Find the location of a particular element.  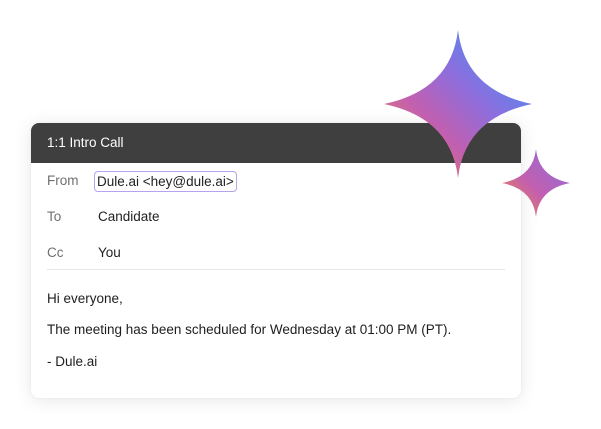

email-title: 1:1 Intro Call is located at coordinates (85, 142).